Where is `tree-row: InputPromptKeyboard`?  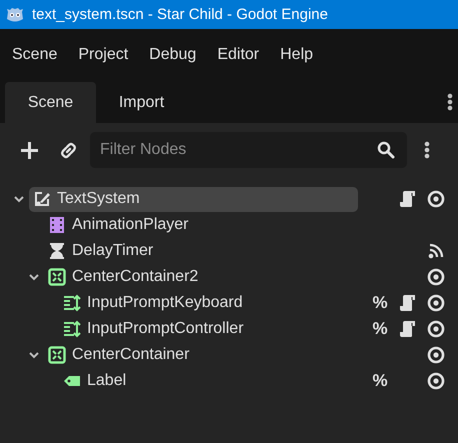
tree-row: InputPromptKeyboard is located at coordinates (208, 303).